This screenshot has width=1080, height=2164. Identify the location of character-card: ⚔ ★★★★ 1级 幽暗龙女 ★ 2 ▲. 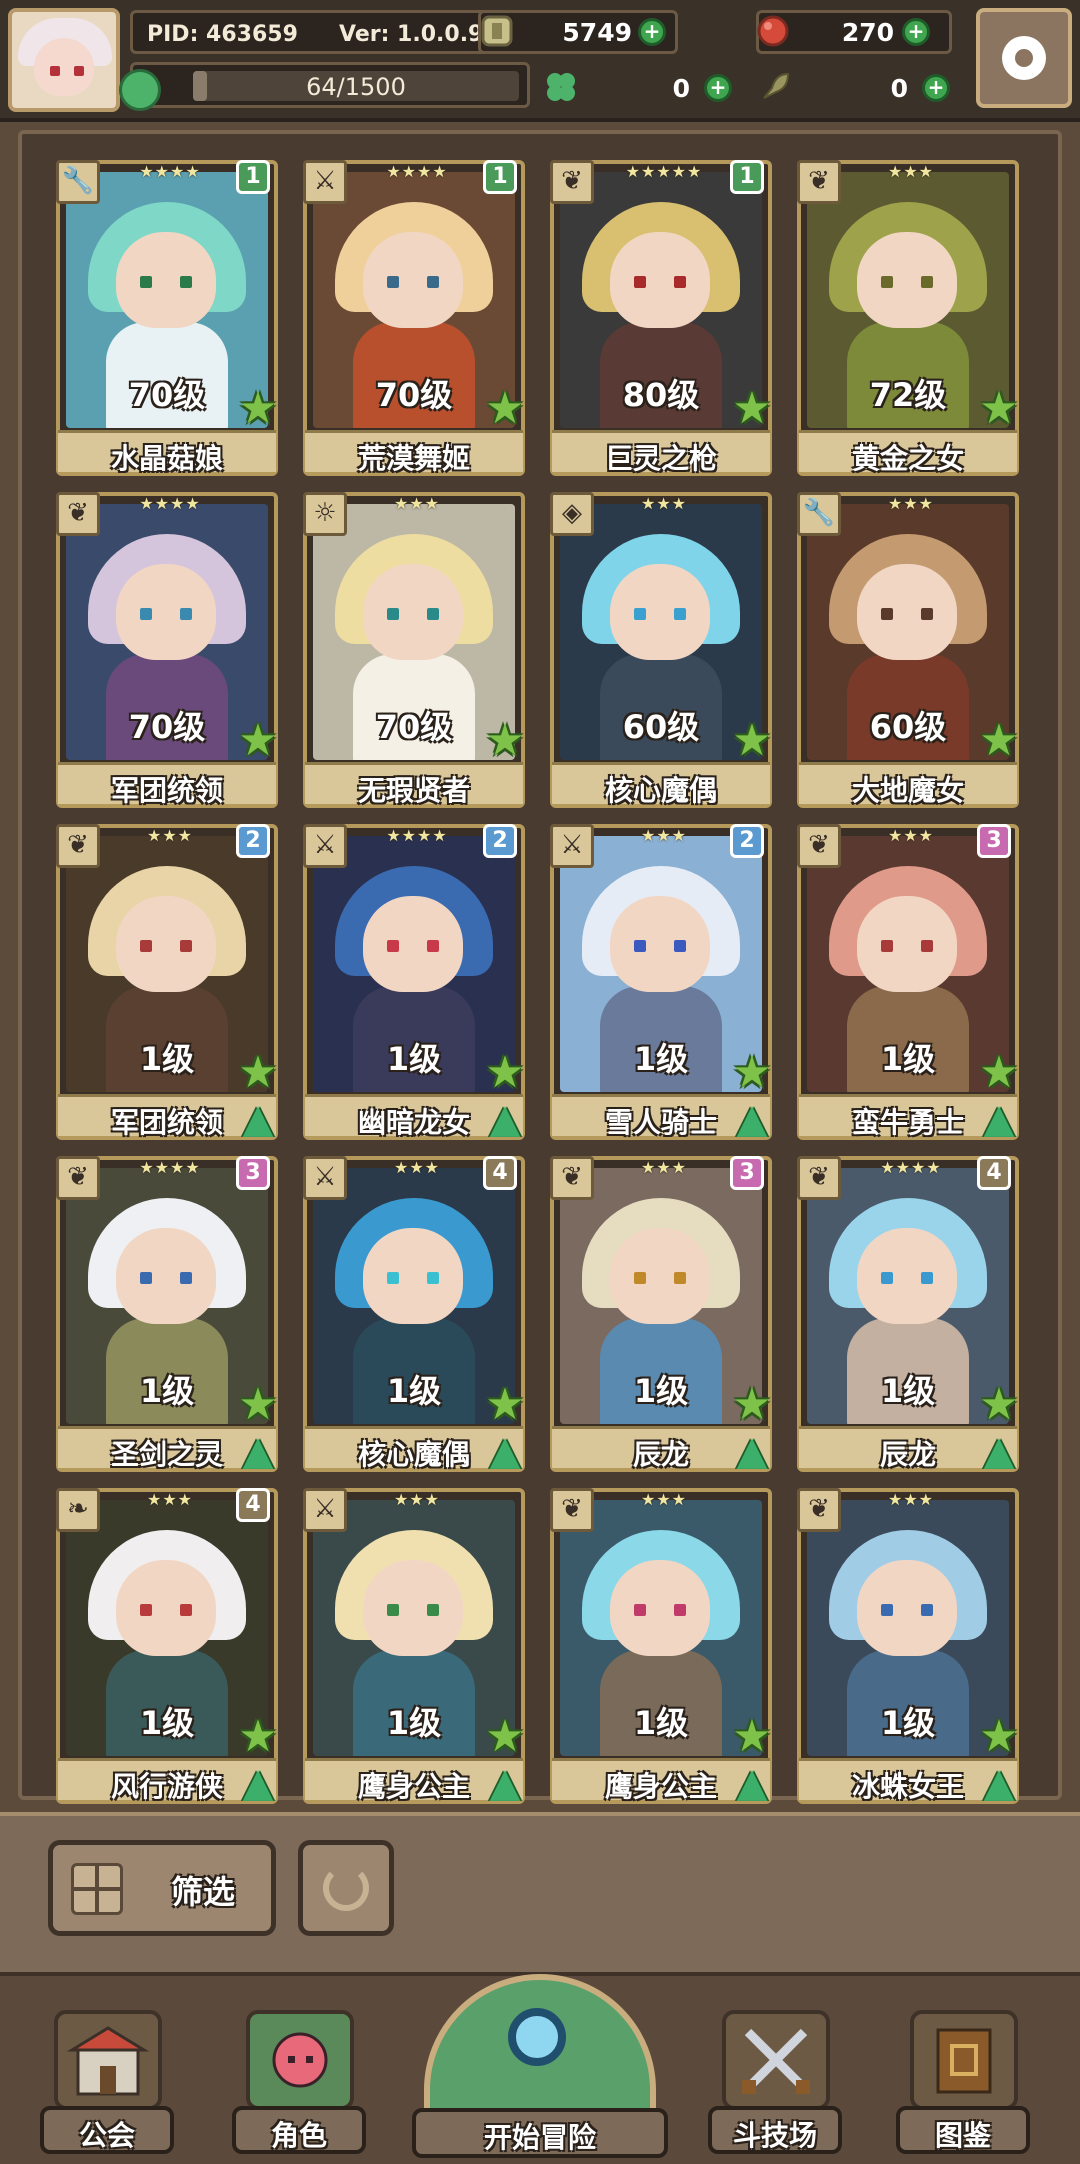
(414, 982).